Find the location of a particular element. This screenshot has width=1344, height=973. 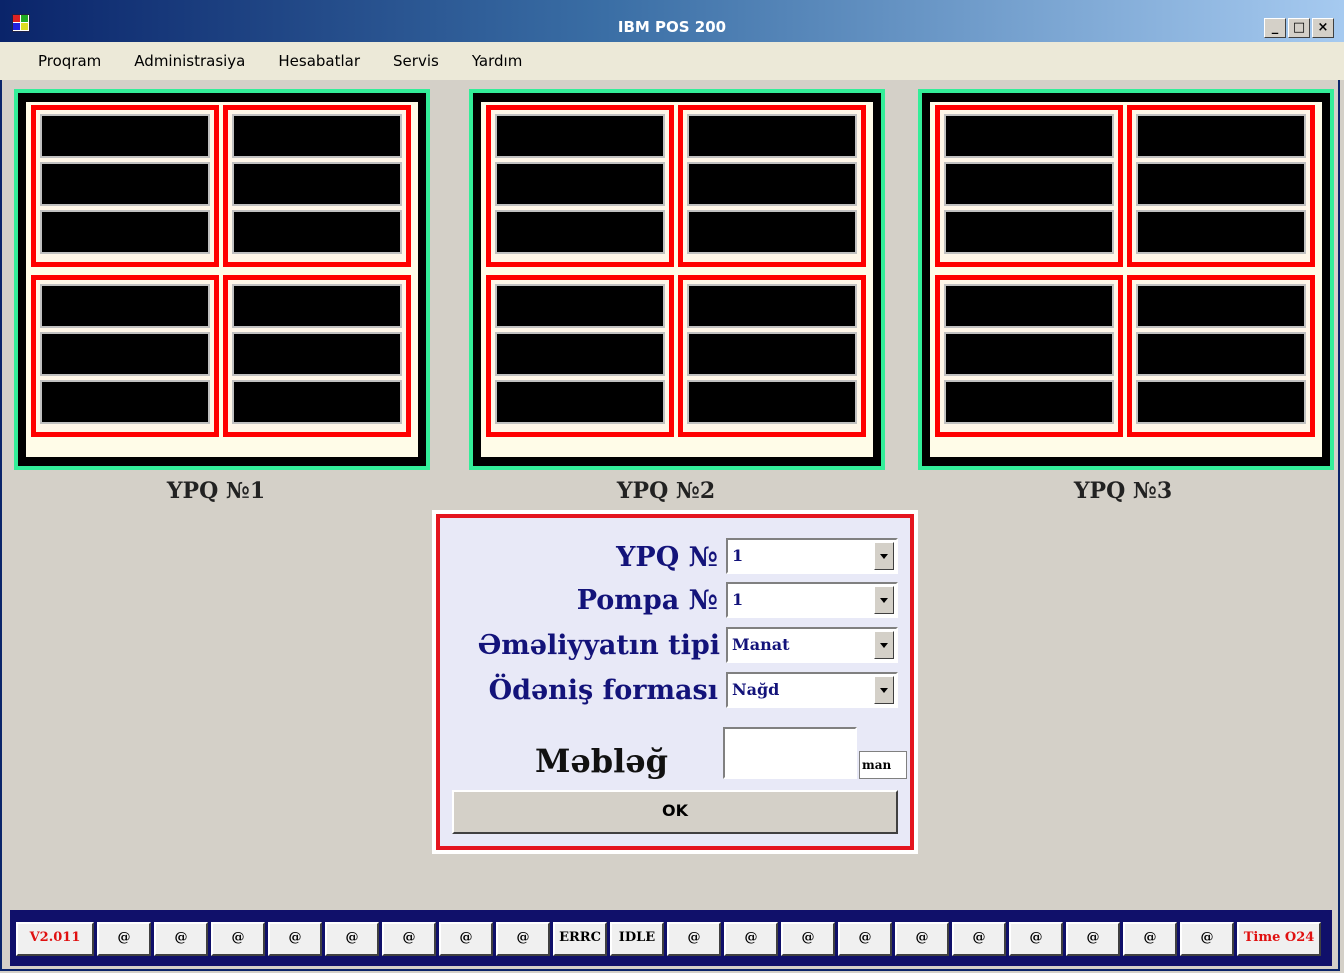

ok-button: OK is located at coordinates (675, 812).